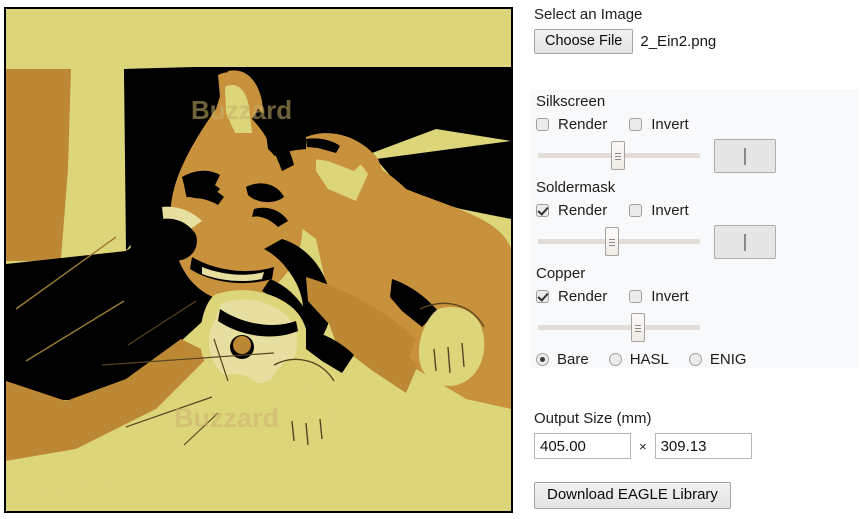 The width and height of the screenshot is (860, 519). I want to click on copper-finish-group: Bare HASL ENIG, so click(694, 359).